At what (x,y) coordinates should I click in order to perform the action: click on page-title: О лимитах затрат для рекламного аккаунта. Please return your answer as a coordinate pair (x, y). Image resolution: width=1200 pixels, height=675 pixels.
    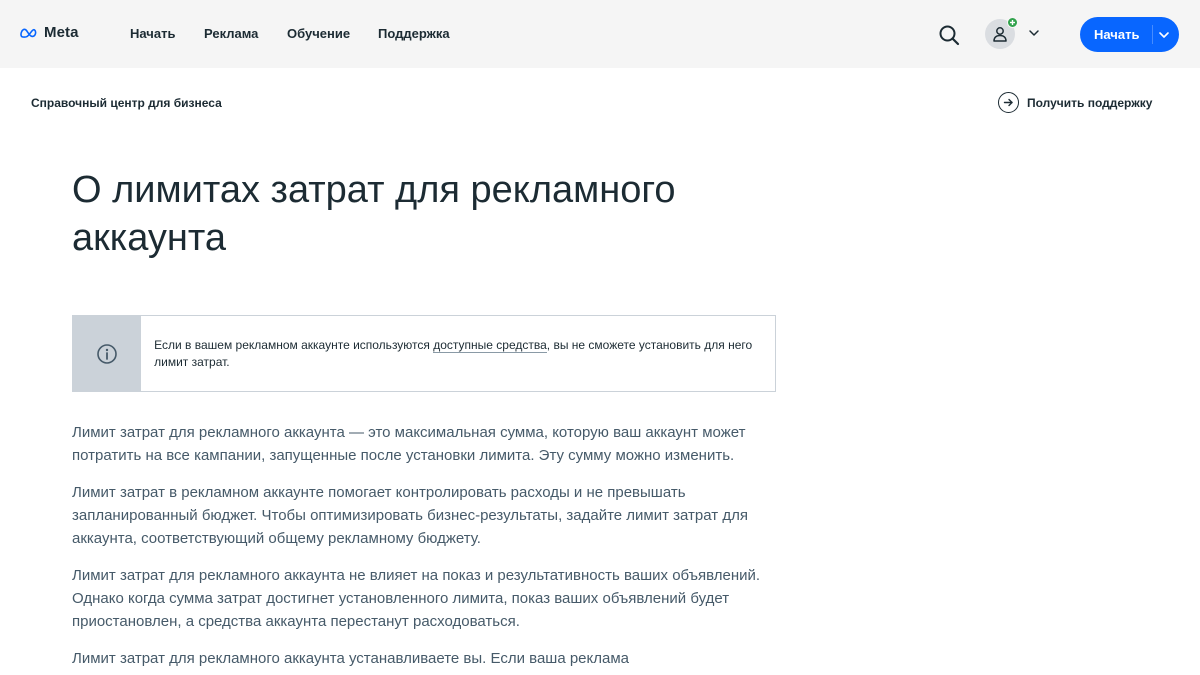
    Looking at the image, I should click on (374, 214).